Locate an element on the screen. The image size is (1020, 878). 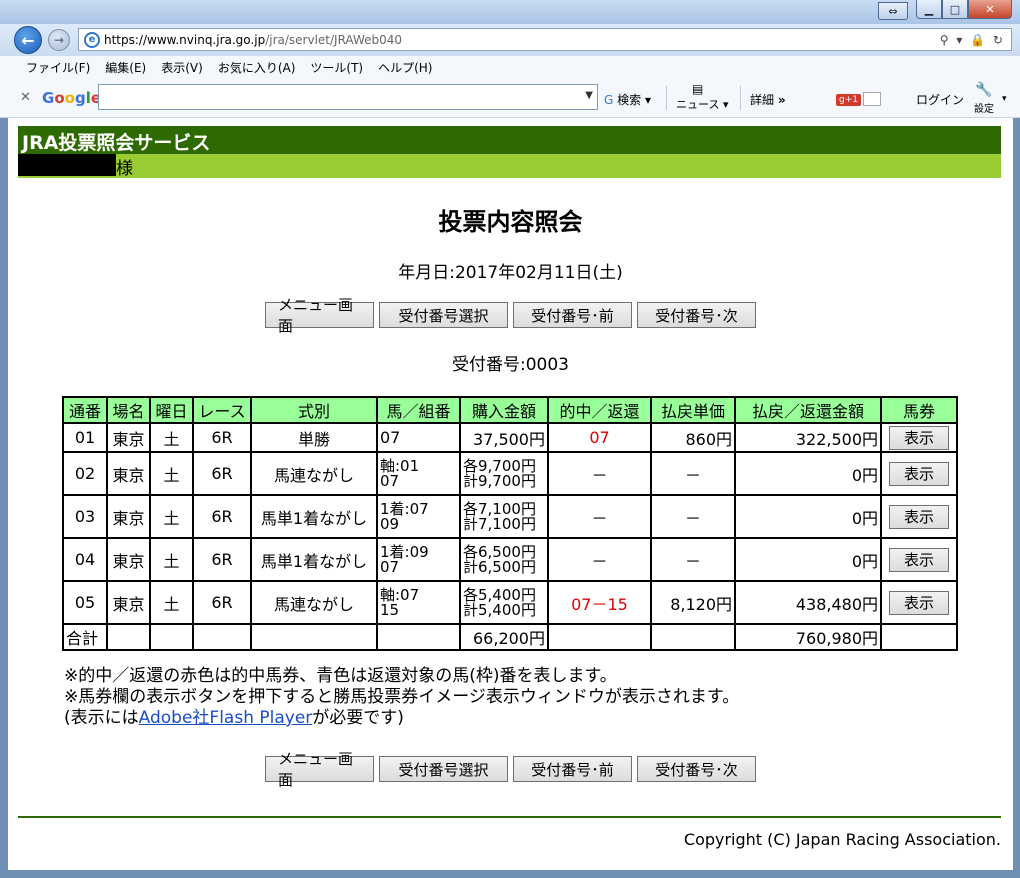
google-logo: Google is located at coordinates (72, 98).